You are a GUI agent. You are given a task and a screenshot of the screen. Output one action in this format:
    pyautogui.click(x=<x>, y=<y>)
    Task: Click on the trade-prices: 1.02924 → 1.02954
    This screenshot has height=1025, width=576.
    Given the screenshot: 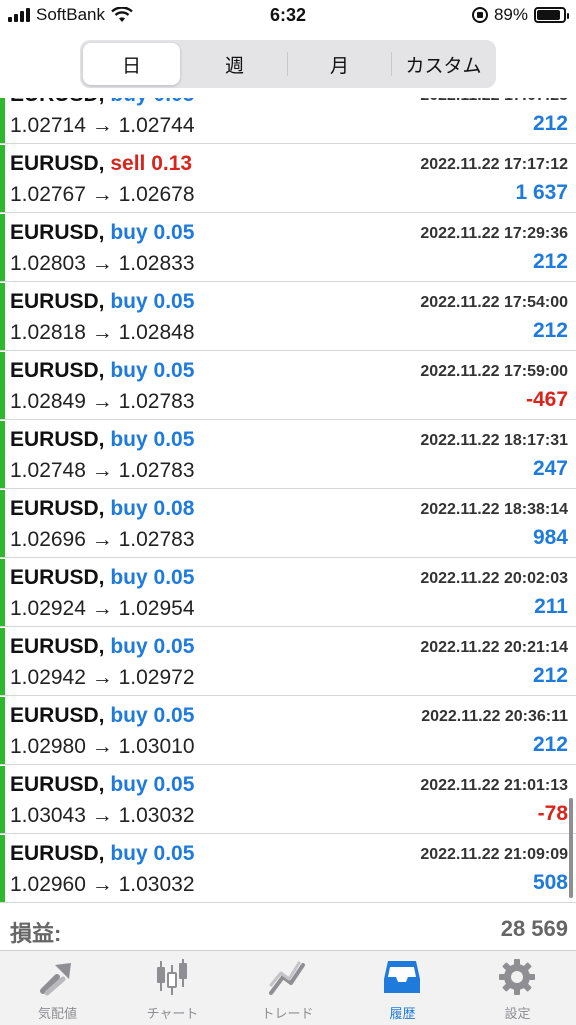 What is the action you would take?
    pyautogui.click(x=102, y=609)
    